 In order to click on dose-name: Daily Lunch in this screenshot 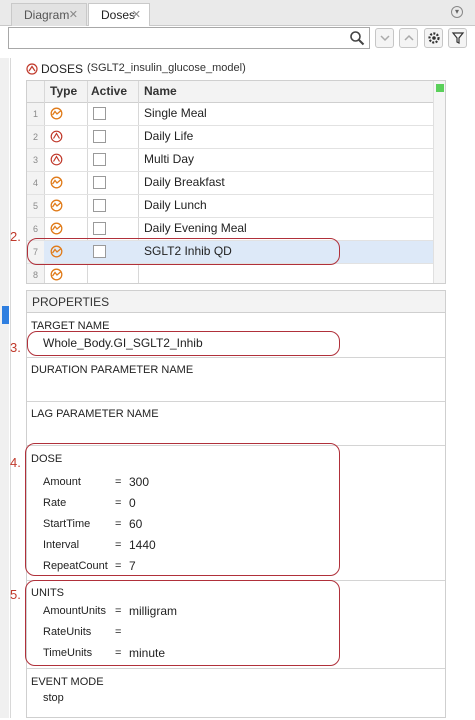, I will do `click(175, 205)`.